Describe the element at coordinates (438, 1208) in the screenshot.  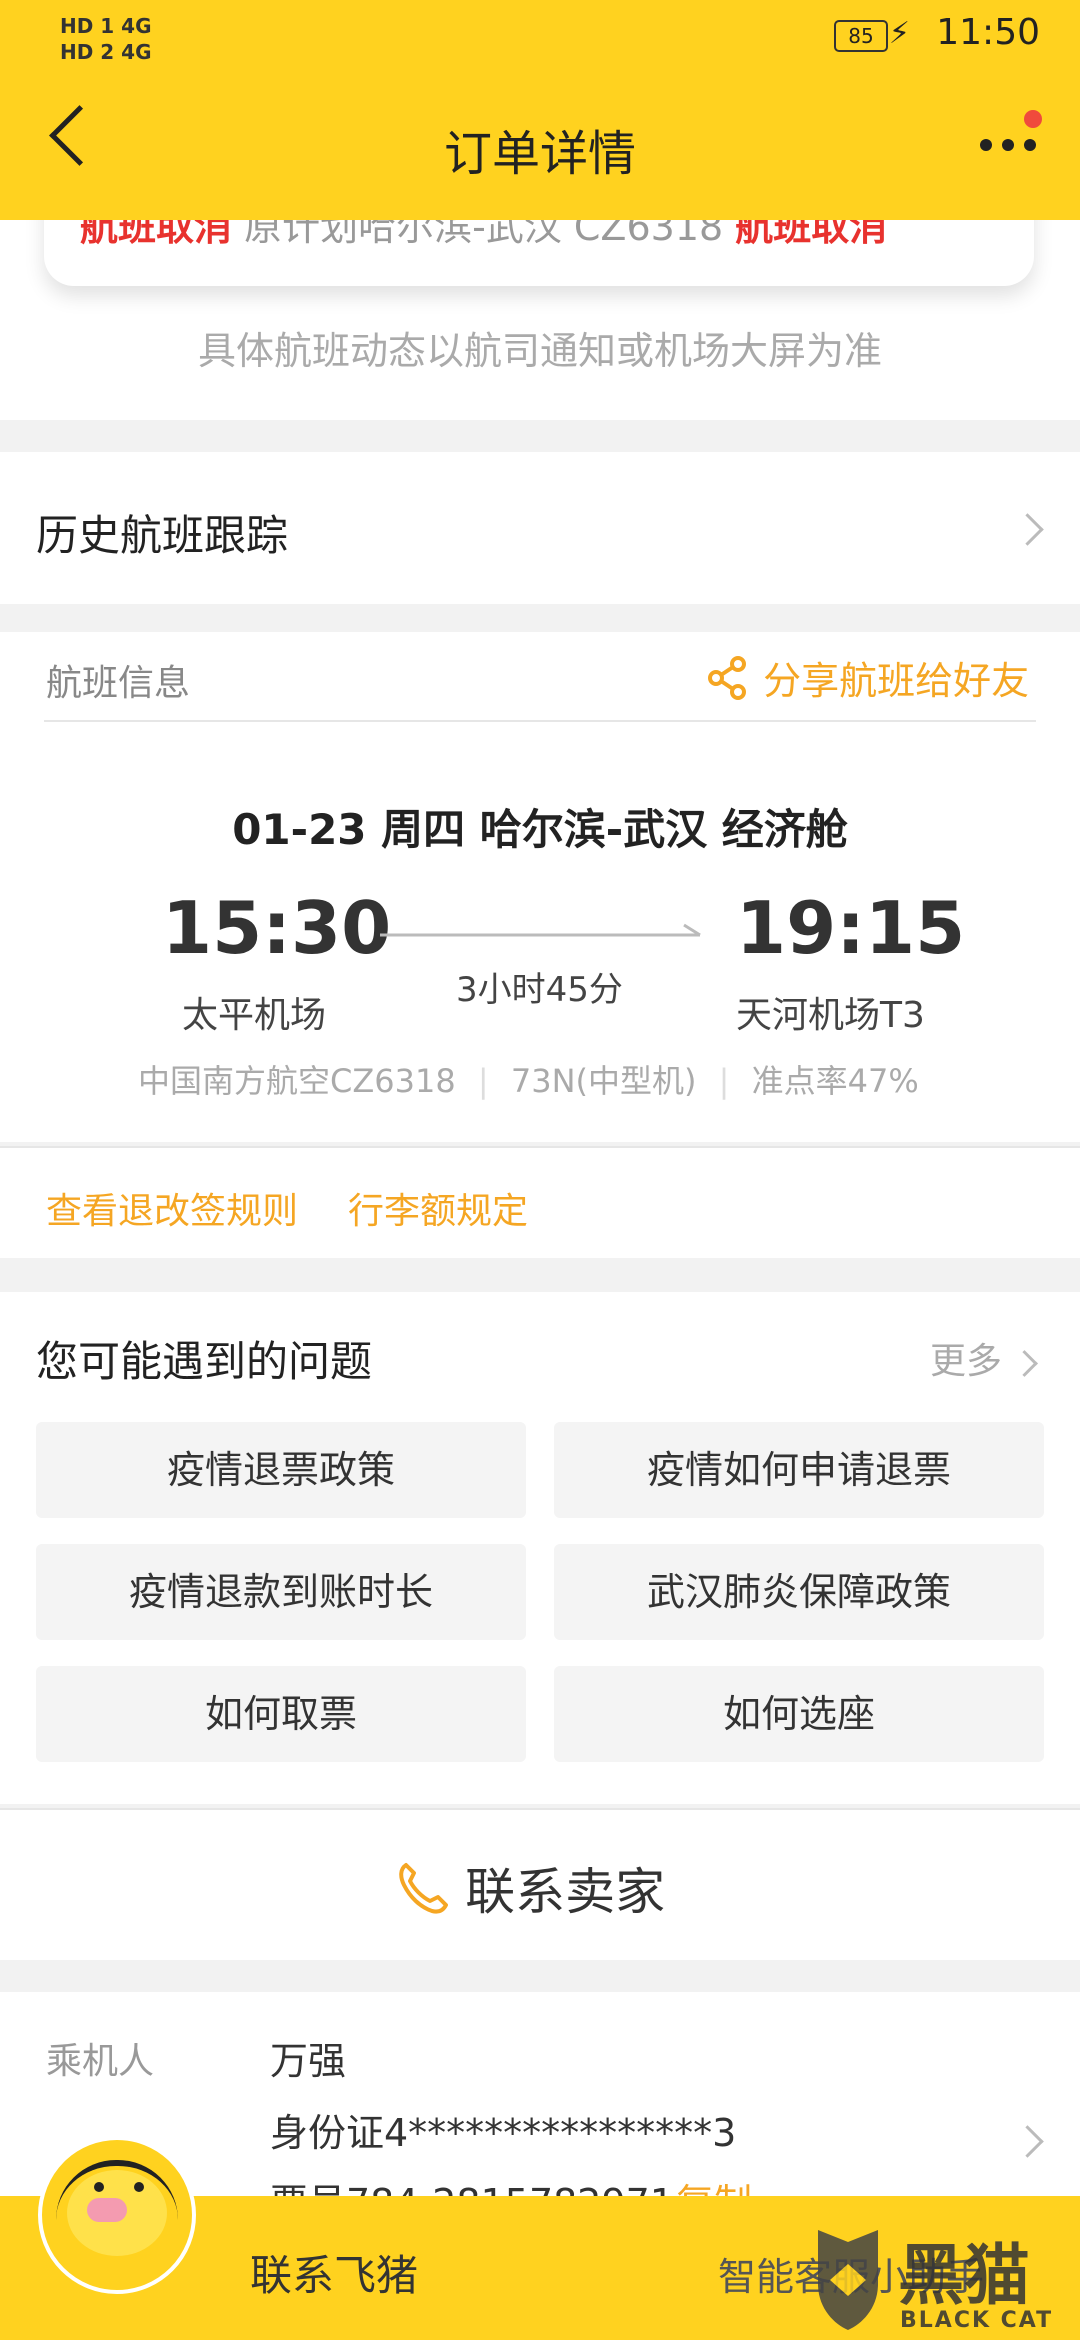
I see `baggage-rules-link: 行李额规定` at that location.